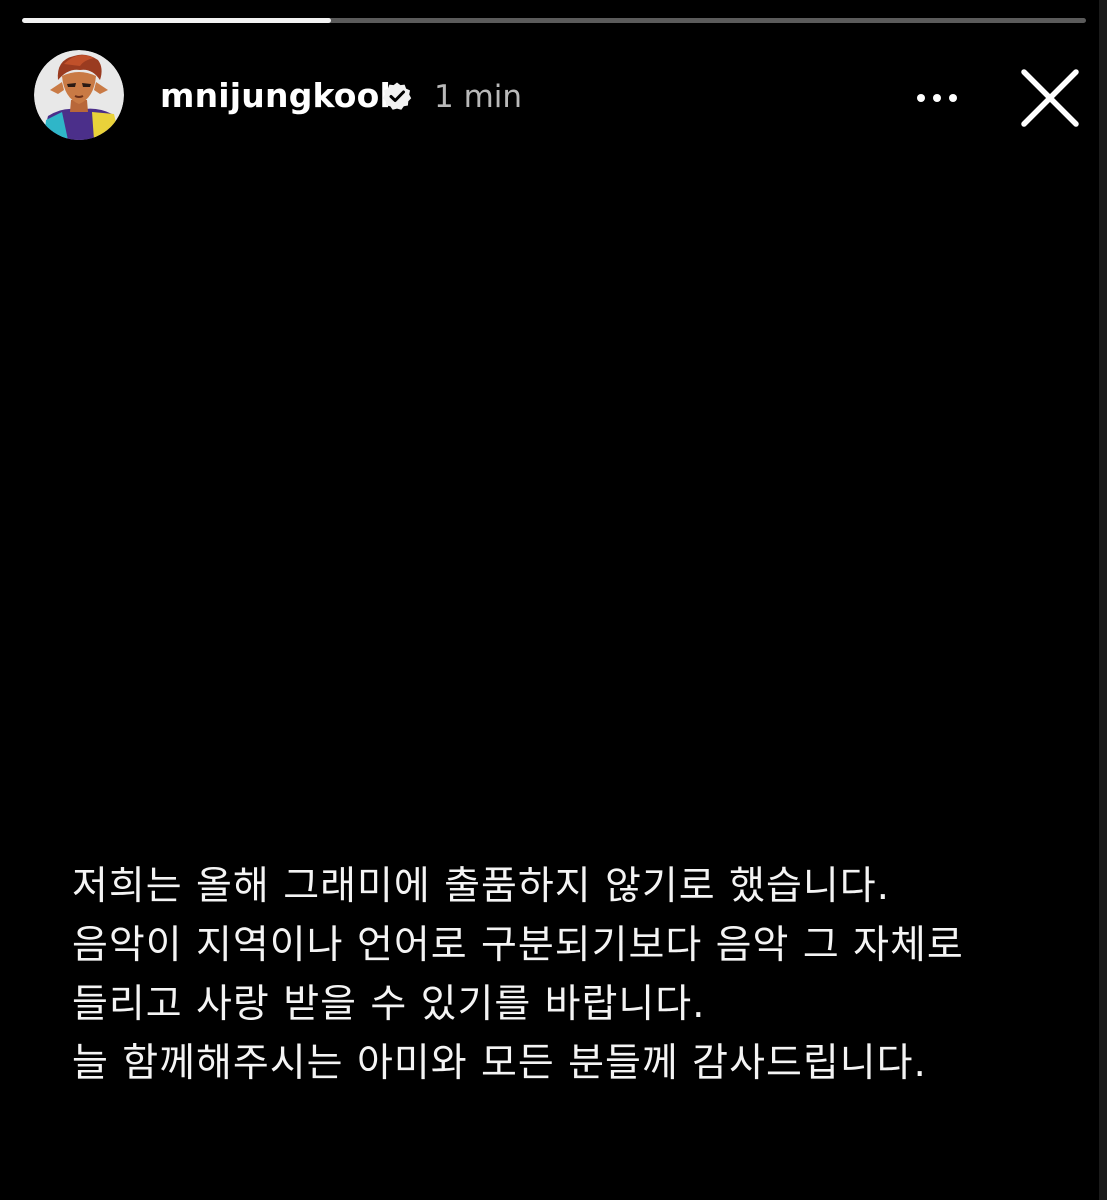  I want to click on message-line: 저희는 올해 그래미에 출품하지 않기로 했습니다., so click(481, 886).